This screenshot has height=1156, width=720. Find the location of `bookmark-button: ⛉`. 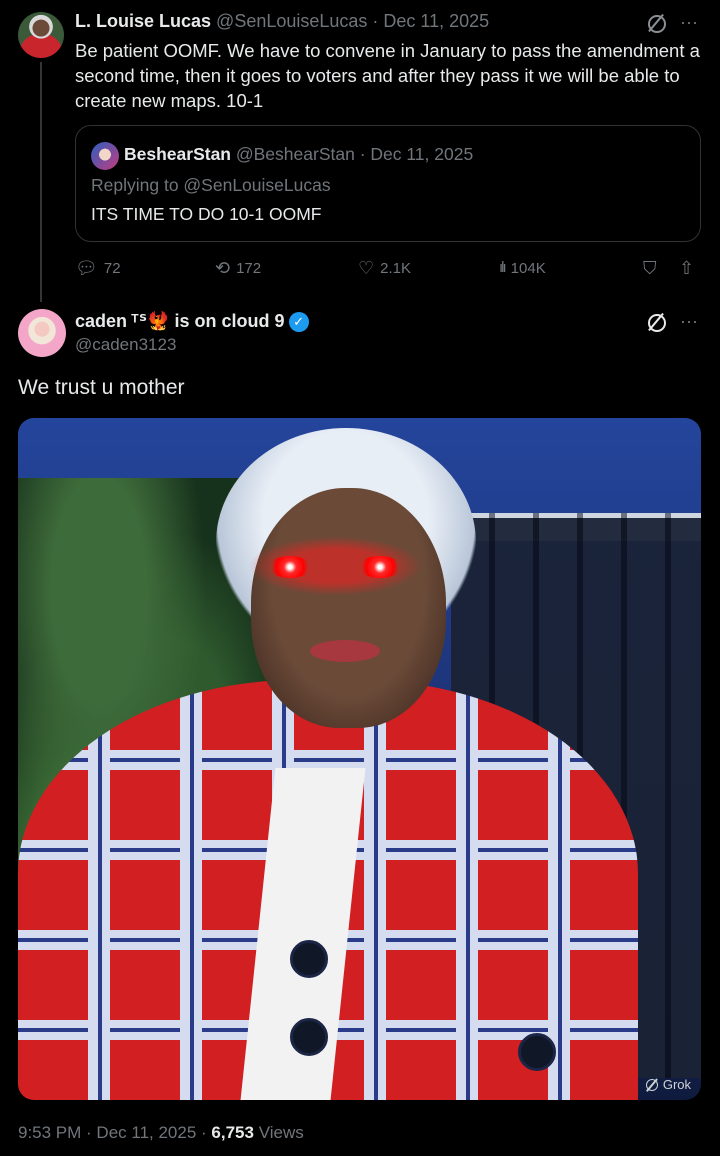

bookmark-button: ⛉ is located at coordinates (650, 268).